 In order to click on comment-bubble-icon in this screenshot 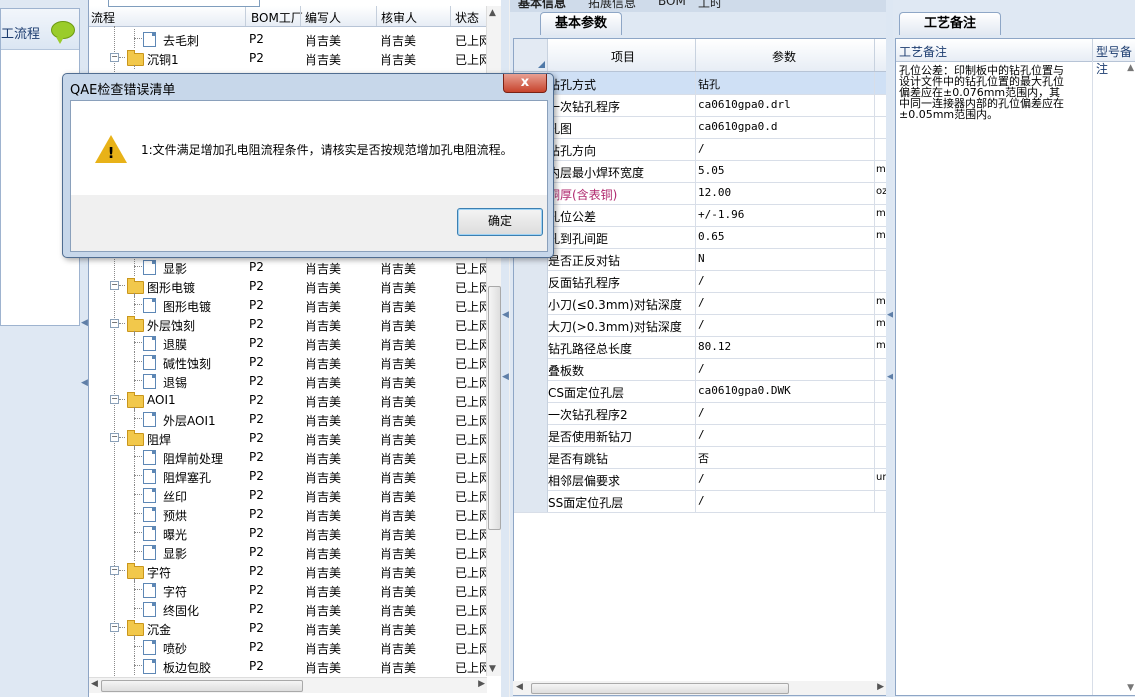, I will do `click(63, 32)`.